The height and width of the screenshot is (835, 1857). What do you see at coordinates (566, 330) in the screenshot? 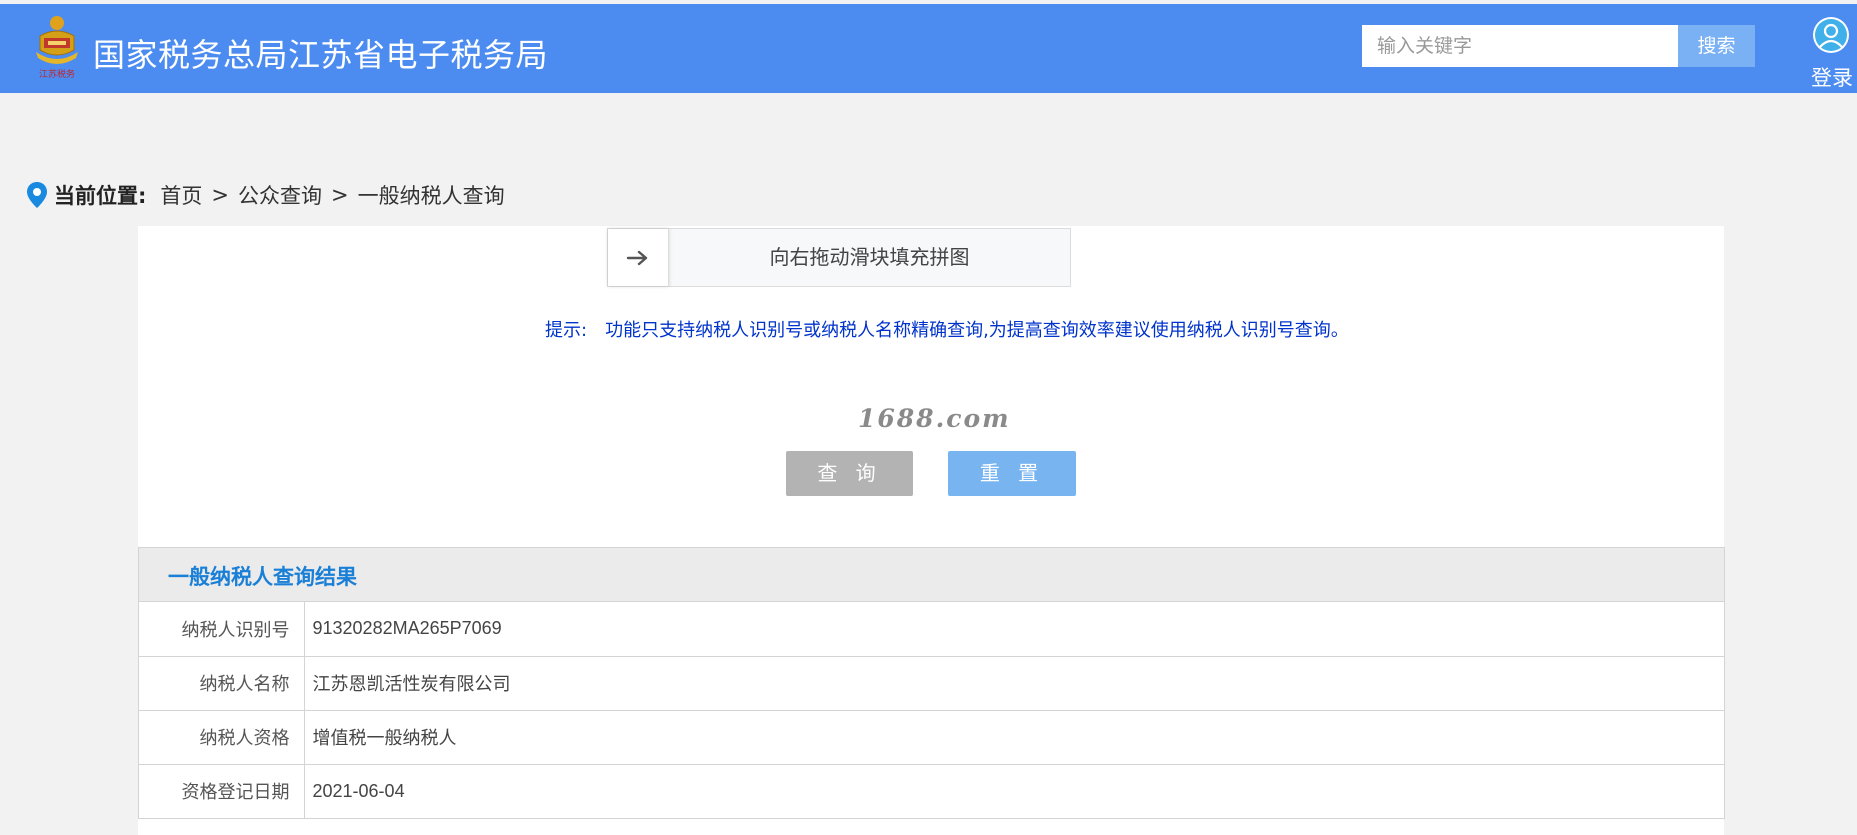
I see `tip-label: 提示:` at bounding box center [566, 330].